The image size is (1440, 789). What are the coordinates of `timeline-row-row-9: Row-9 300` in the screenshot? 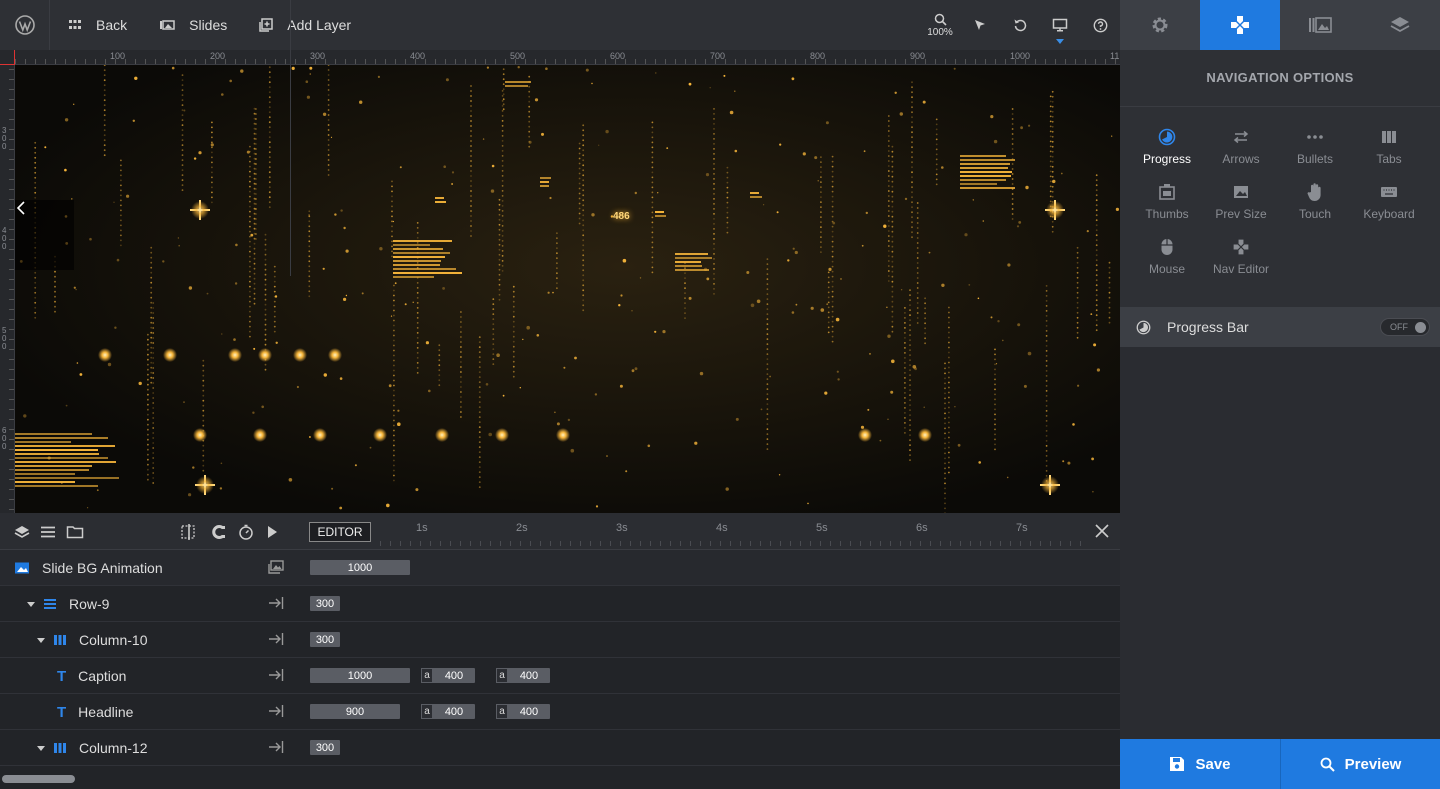 It's located at (560, 604).